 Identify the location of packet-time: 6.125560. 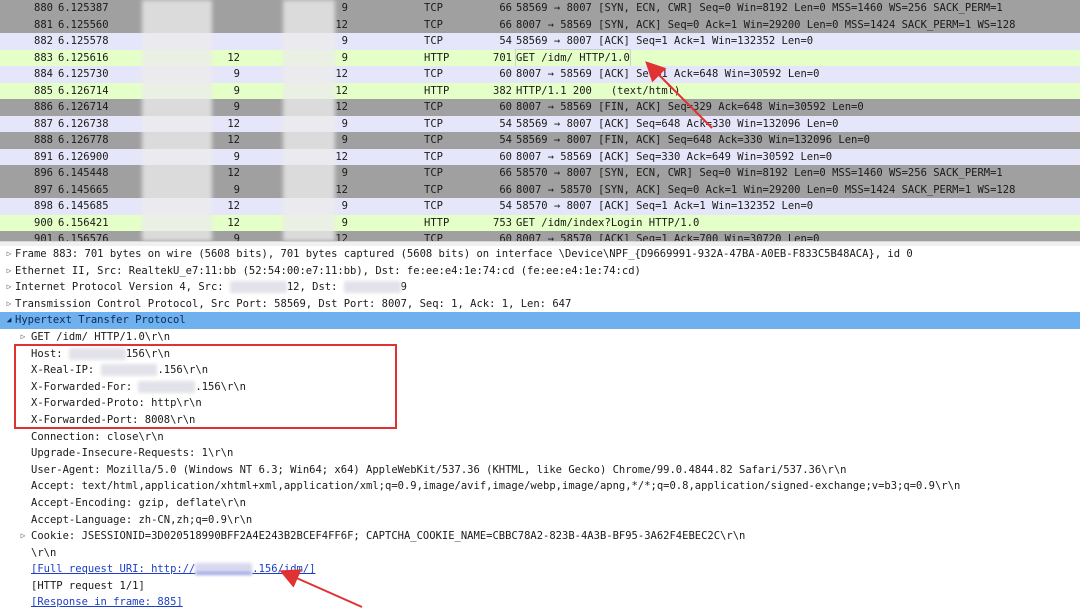
(83, 24).